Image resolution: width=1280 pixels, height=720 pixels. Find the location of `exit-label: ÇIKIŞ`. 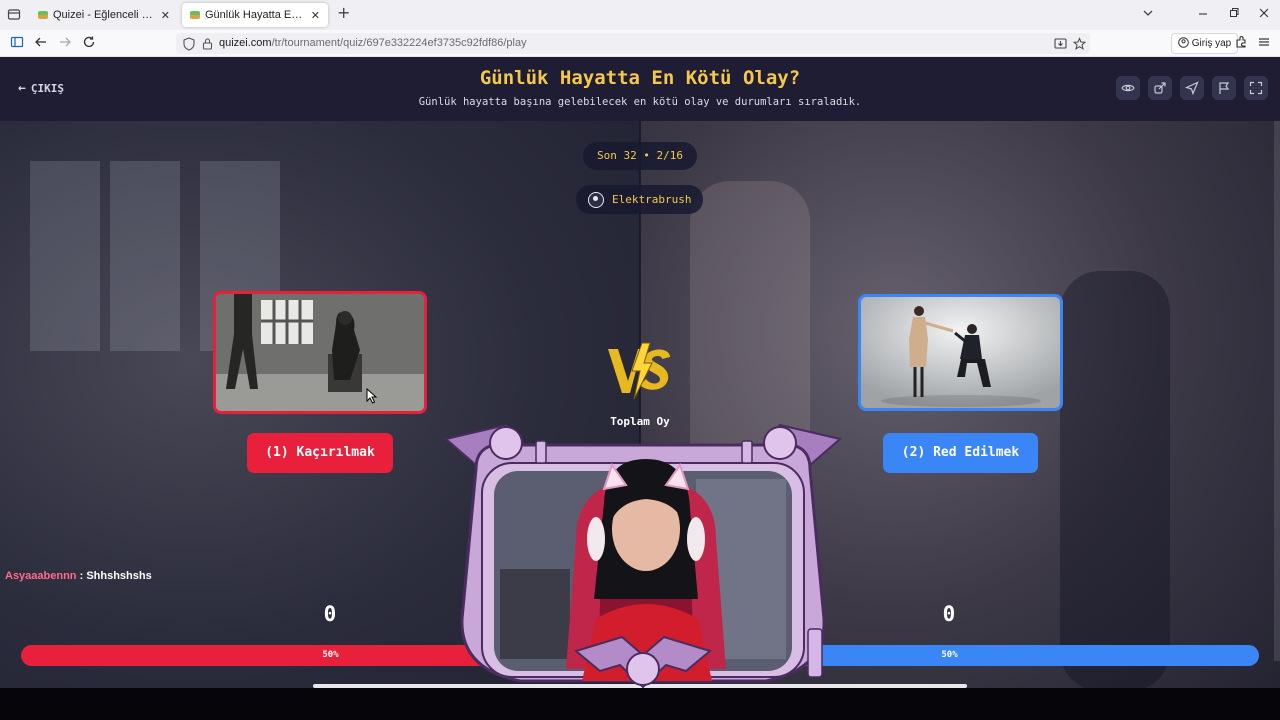

exit-label: ÇIKIŞ is located at coordinates (47, 88).